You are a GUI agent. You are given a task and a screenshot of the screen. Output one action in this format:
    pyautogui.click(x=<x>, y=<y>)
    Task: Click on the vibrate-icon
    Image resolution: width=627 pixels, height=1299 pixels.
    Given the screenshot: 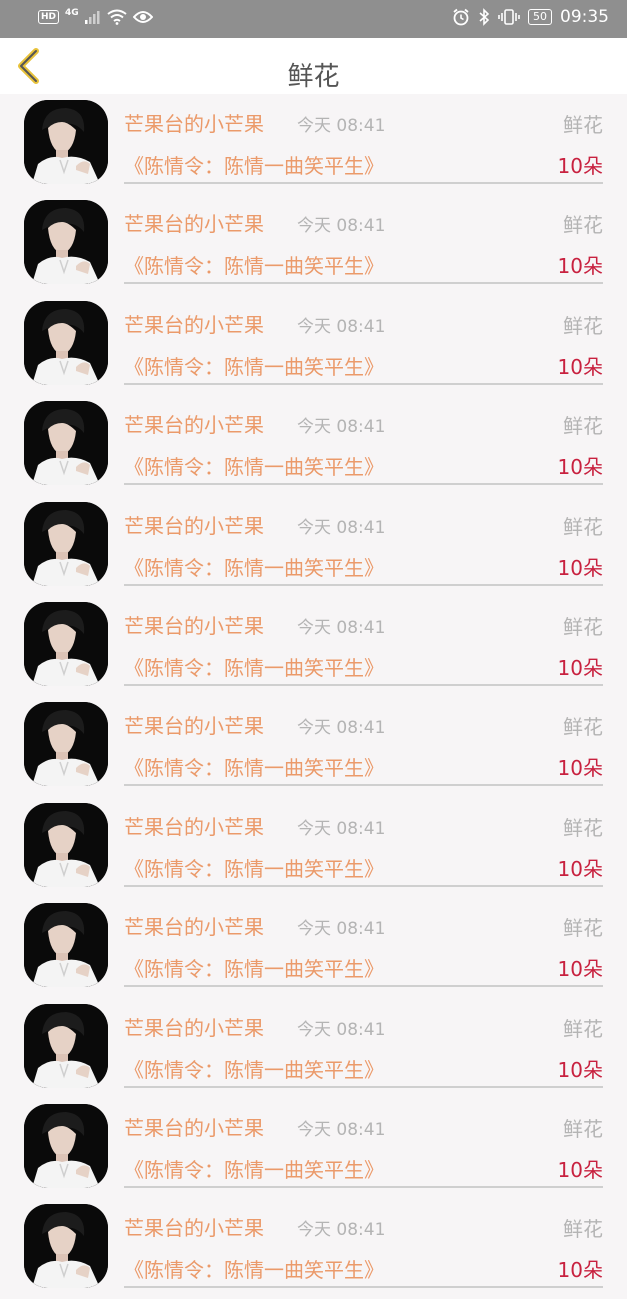 What is the action you would take?
    pyautogui.click(x=509, y=17)
    